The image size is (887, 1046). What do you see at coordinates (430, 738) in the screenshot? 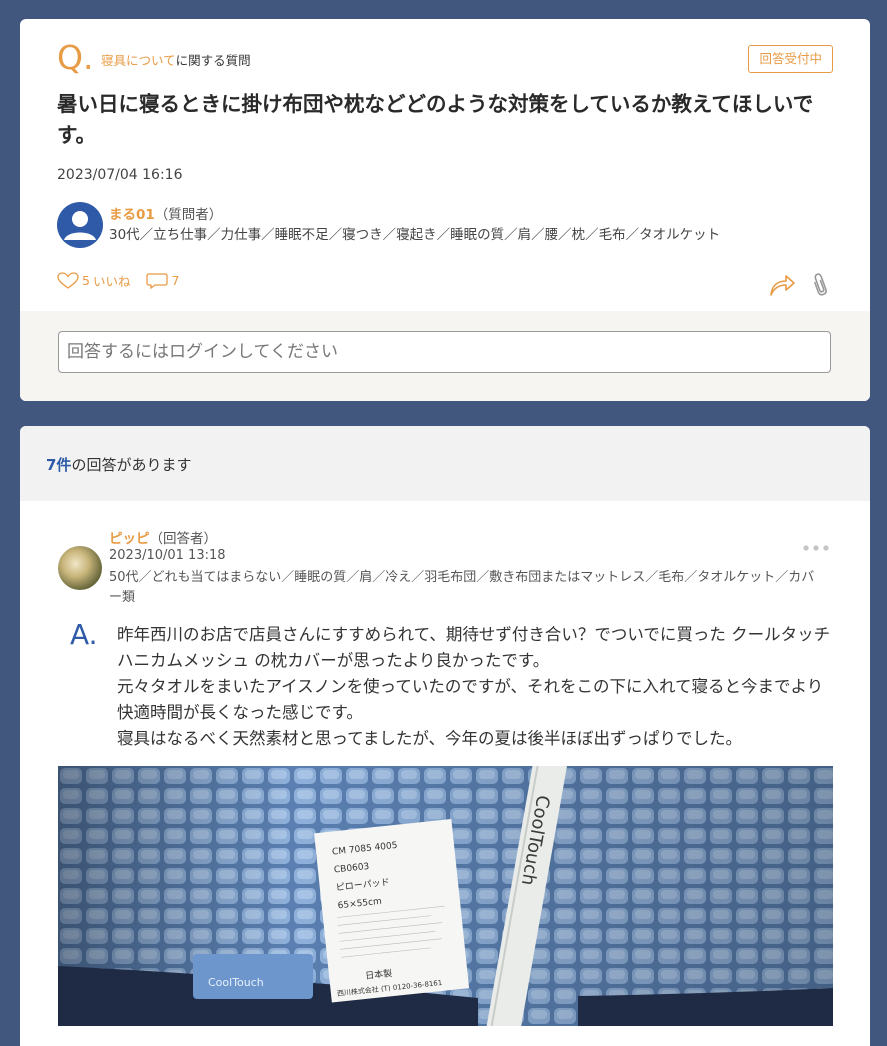
I see `answer-paragraph: 寝具はなるべく天然素材と思ってましたが、今年の夏は後半ほぼ出ずっぱりでした。` at bounding box center [430, 738].